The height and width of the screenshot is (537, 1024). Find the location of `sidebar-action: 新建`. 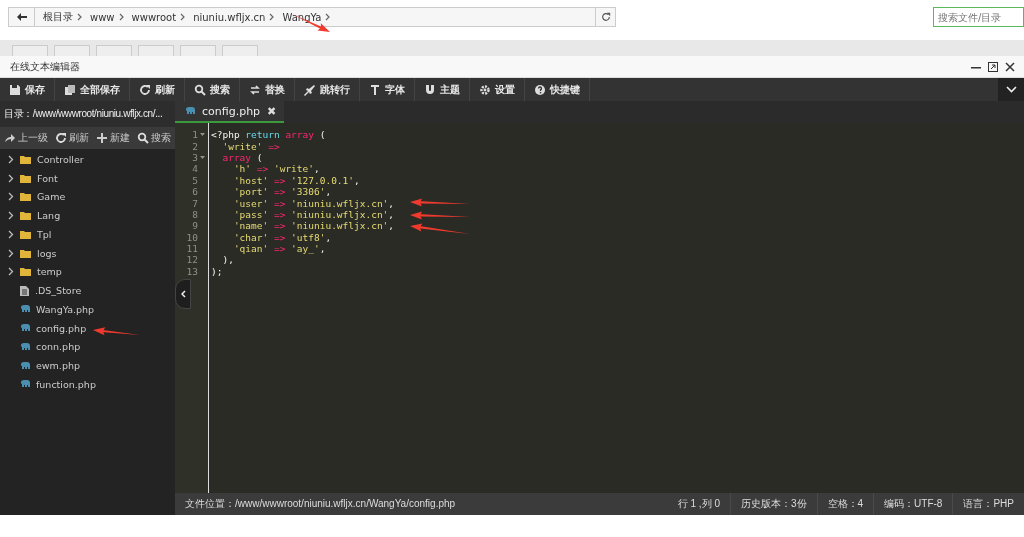

sidebar-action: 新建 is located at coordinates (112, 138).